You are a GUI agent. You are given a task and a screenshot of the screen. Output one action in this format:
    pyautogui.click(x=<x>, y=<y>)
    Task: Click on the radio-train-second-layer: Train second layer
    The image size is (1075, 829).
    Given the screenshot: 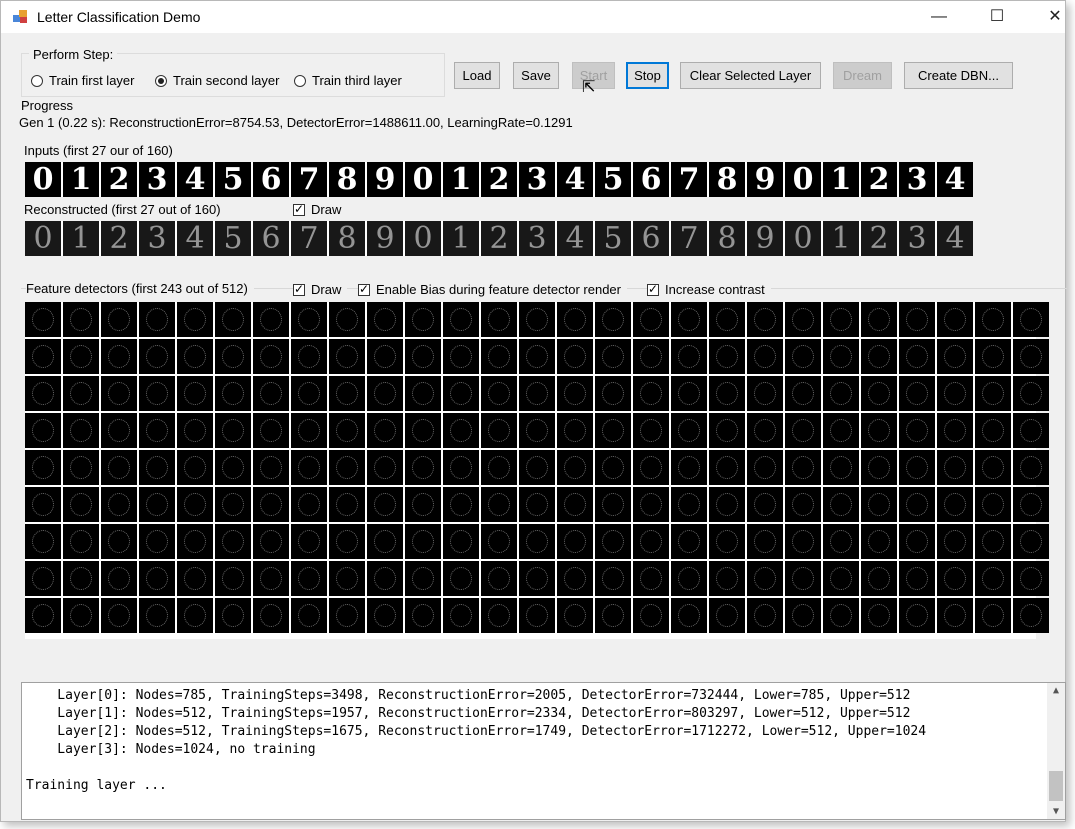 What is the action you would take?
    pyautogui.click(x=217, y=80)
    